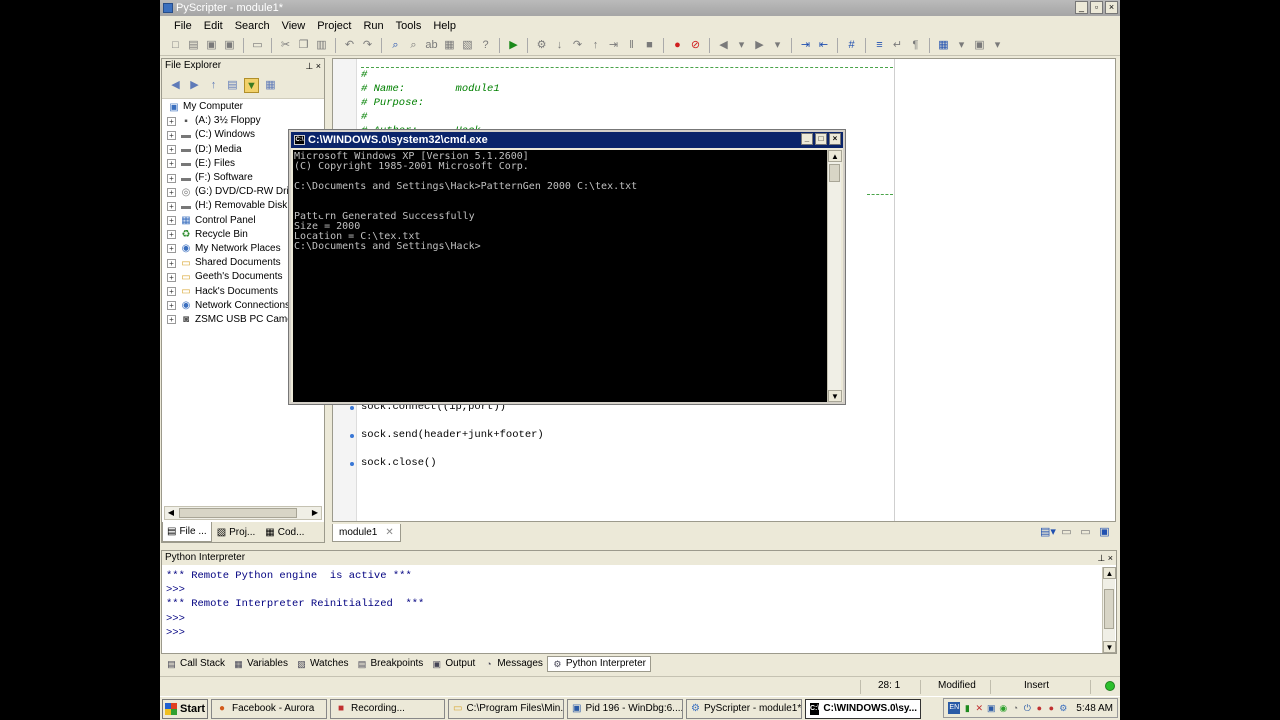  I want to click on vertical-scrollbar: ▲ ▼, so click(1109, 610).